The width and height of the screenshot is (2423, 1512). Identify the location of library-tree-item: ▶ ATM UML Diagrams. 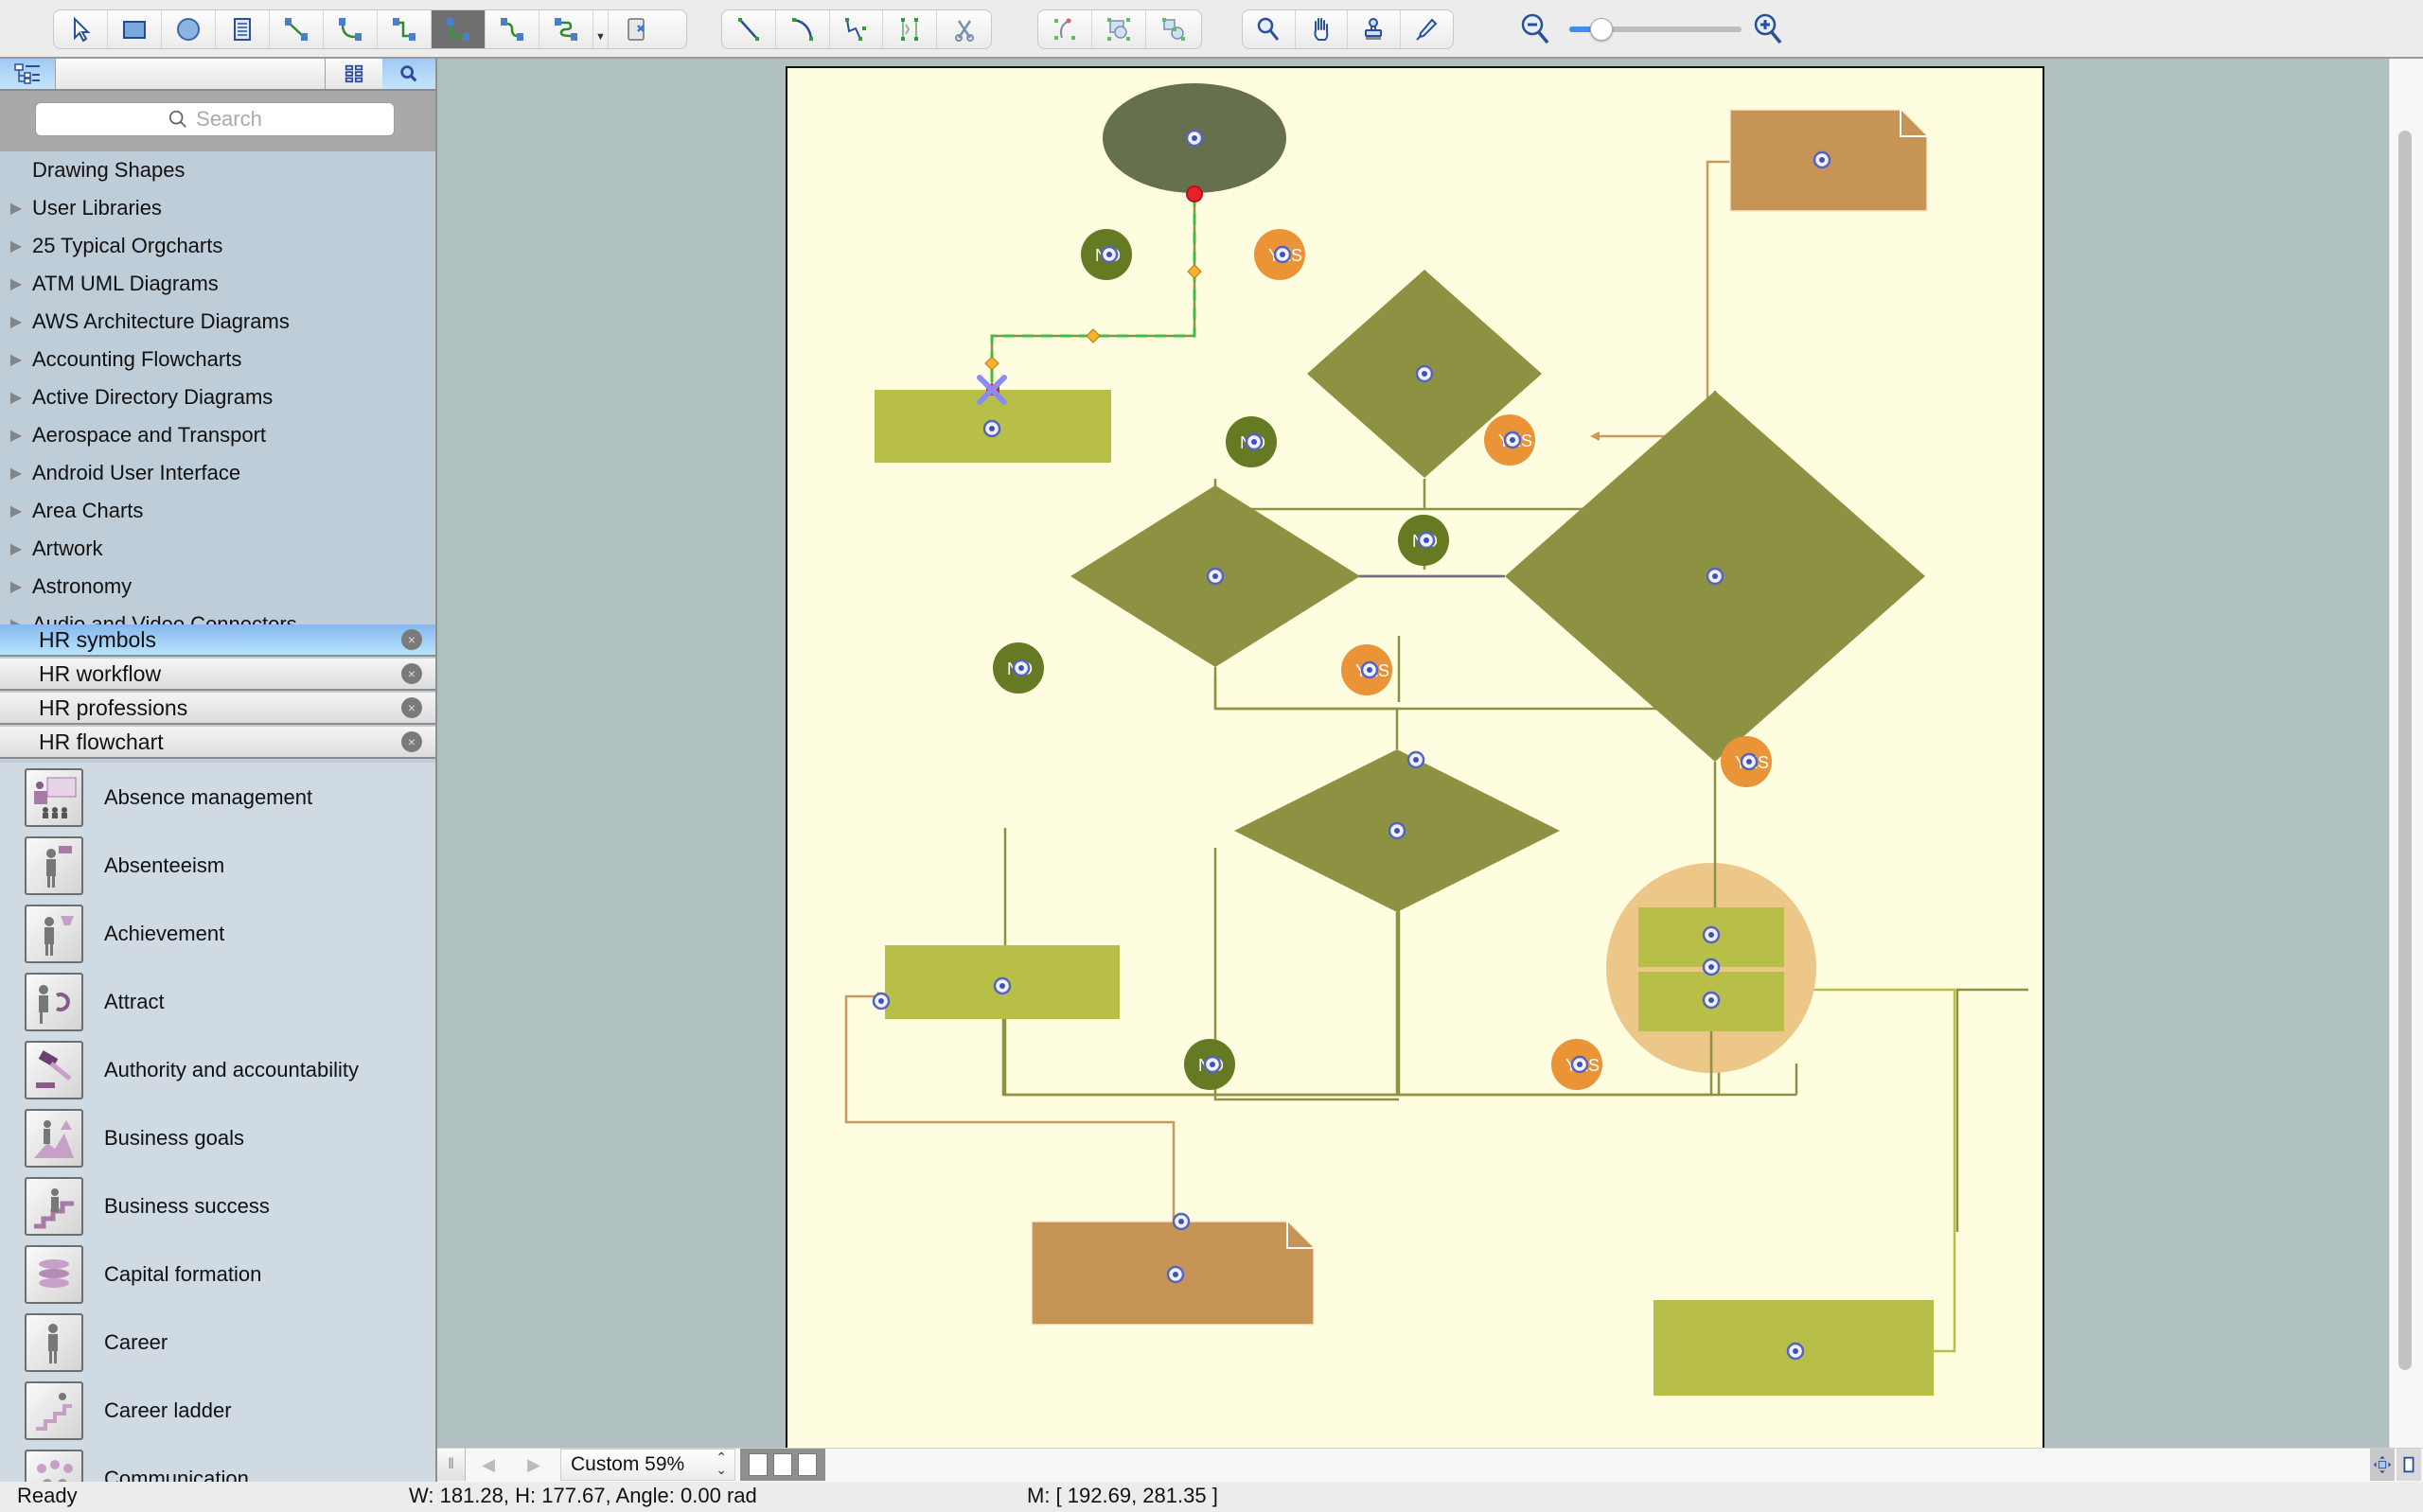
(217, 284).